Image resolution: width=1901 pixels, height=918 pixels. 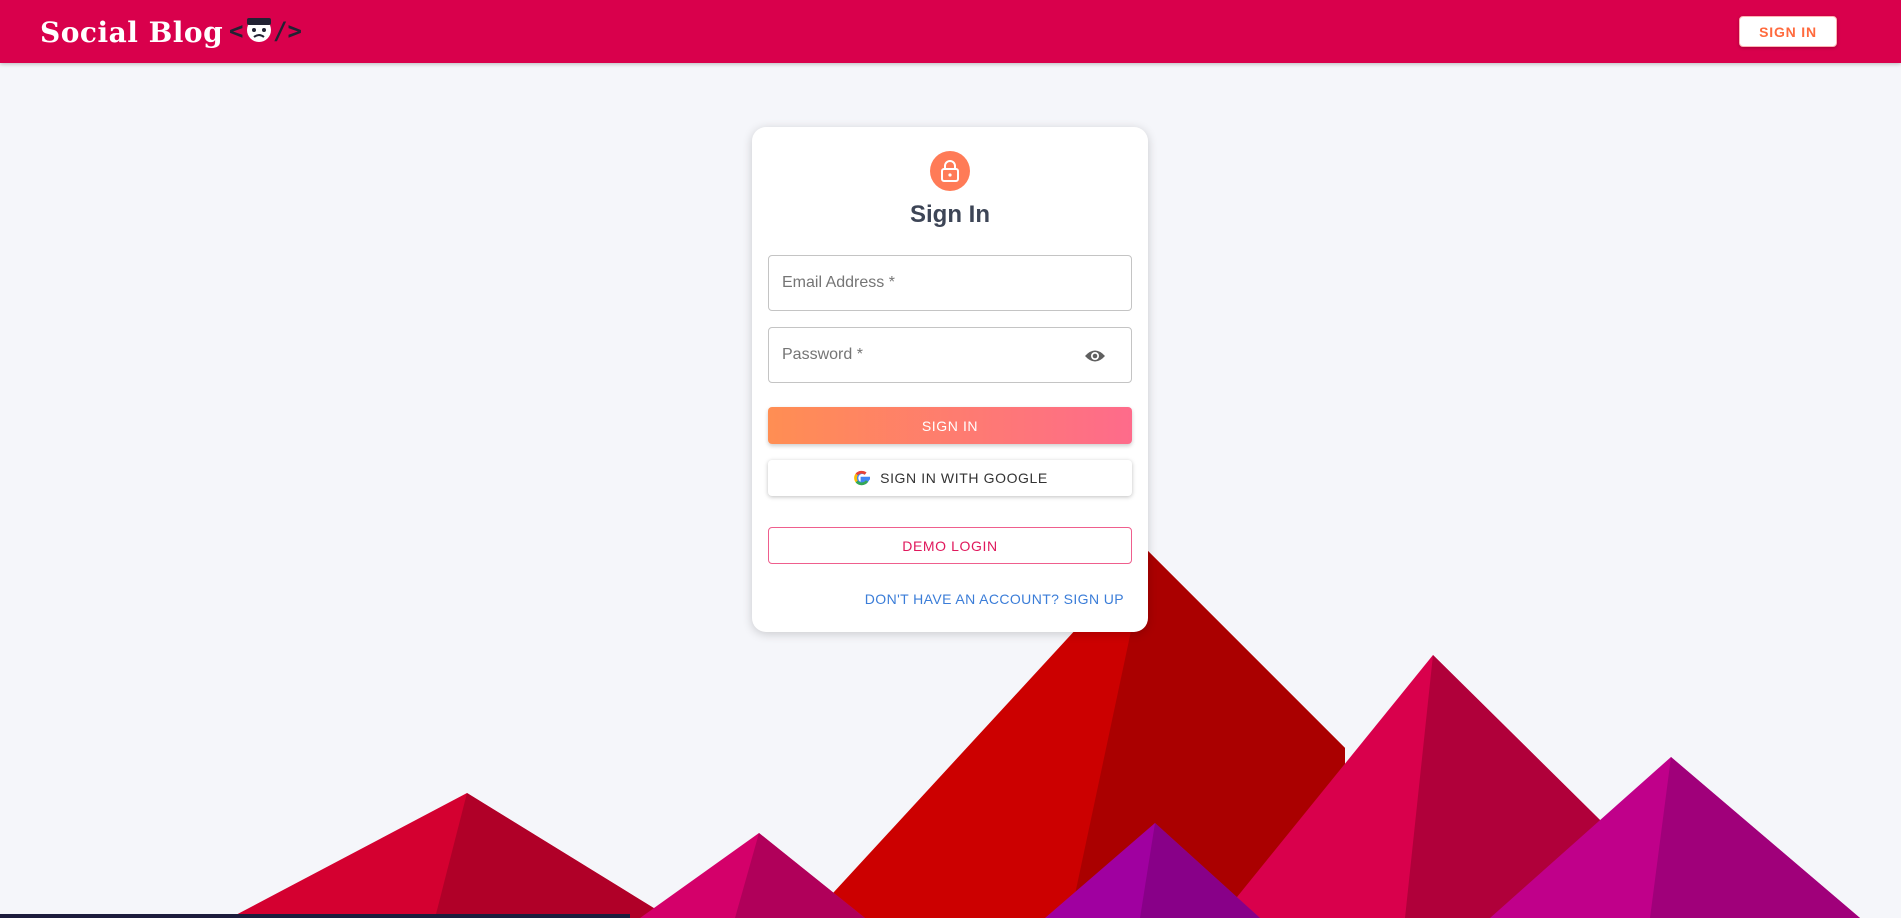 I want to click on google-signin-button: SIGN IN WITH GOOGLE, so click(x=950, y=478).